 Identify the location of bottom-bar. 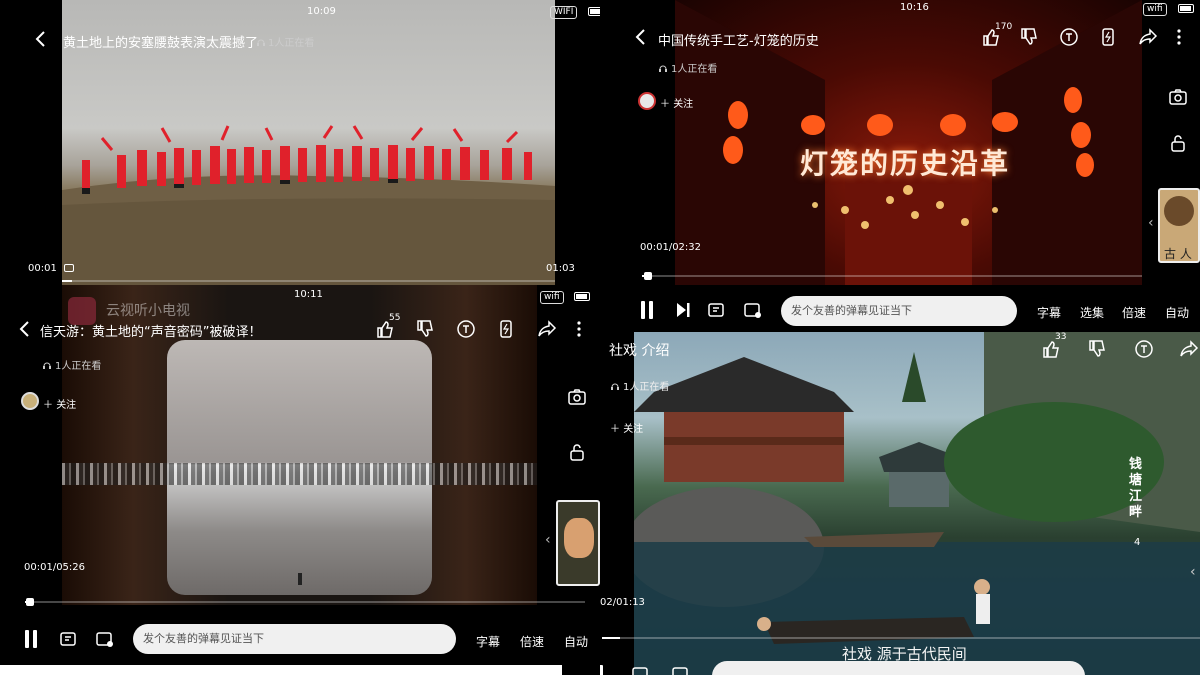
(281, 670).